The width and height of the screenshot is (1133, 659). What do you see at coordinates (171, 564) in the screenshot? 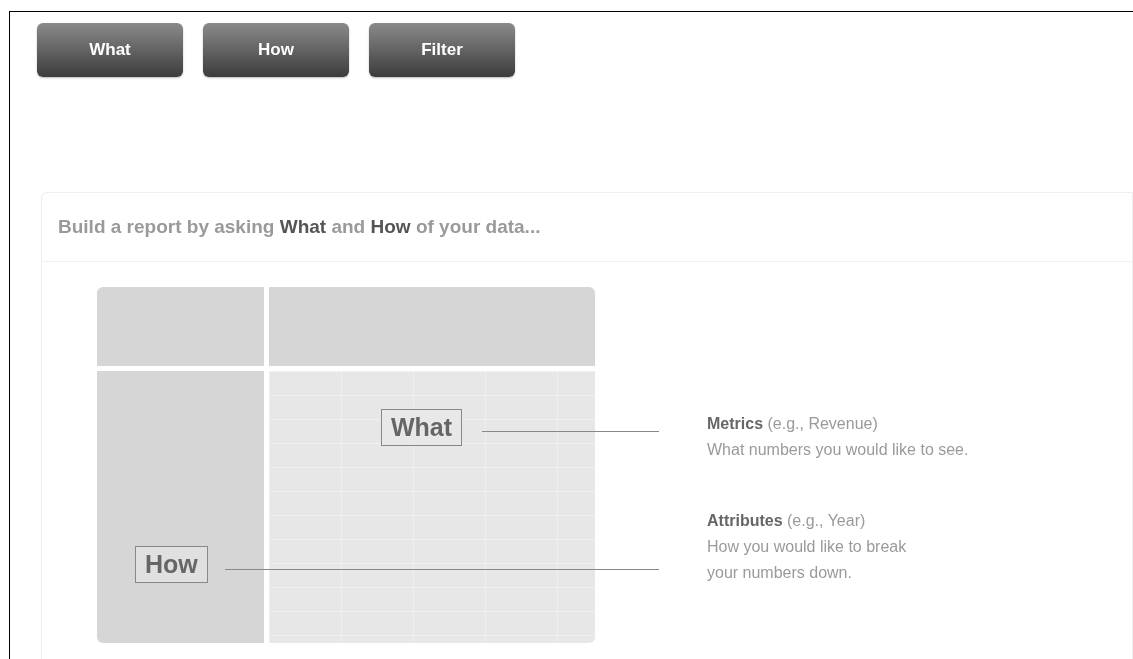
I see `how-label: How` at bounding box center [171, 564].